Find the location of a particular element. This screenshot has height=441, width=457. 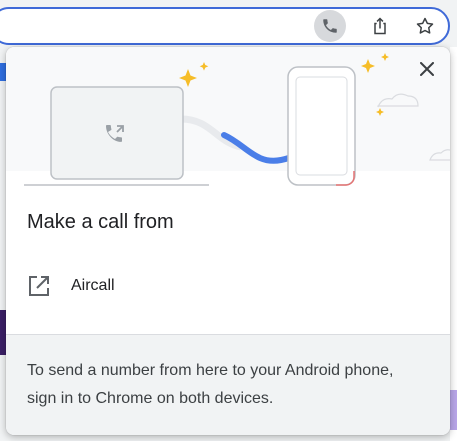

star-icon is located at coordinates (425, 25).